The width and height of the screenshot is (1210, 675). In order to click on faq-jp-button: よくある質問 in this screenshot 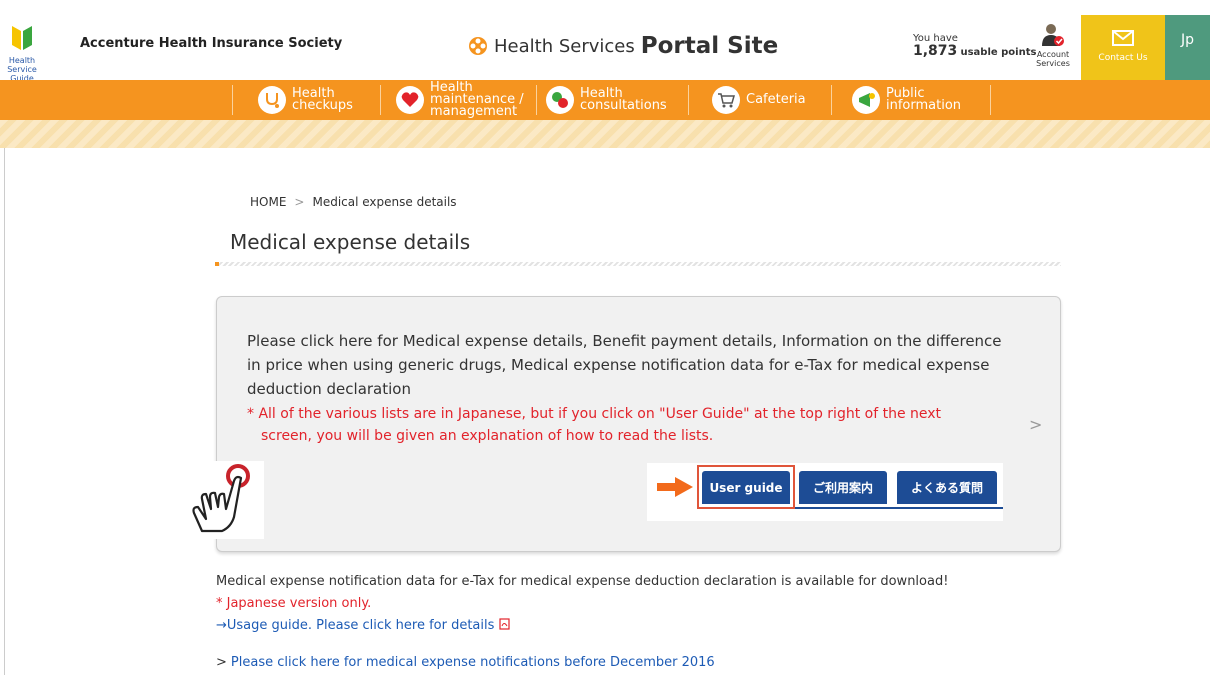, I will do `click(947, 487)`.